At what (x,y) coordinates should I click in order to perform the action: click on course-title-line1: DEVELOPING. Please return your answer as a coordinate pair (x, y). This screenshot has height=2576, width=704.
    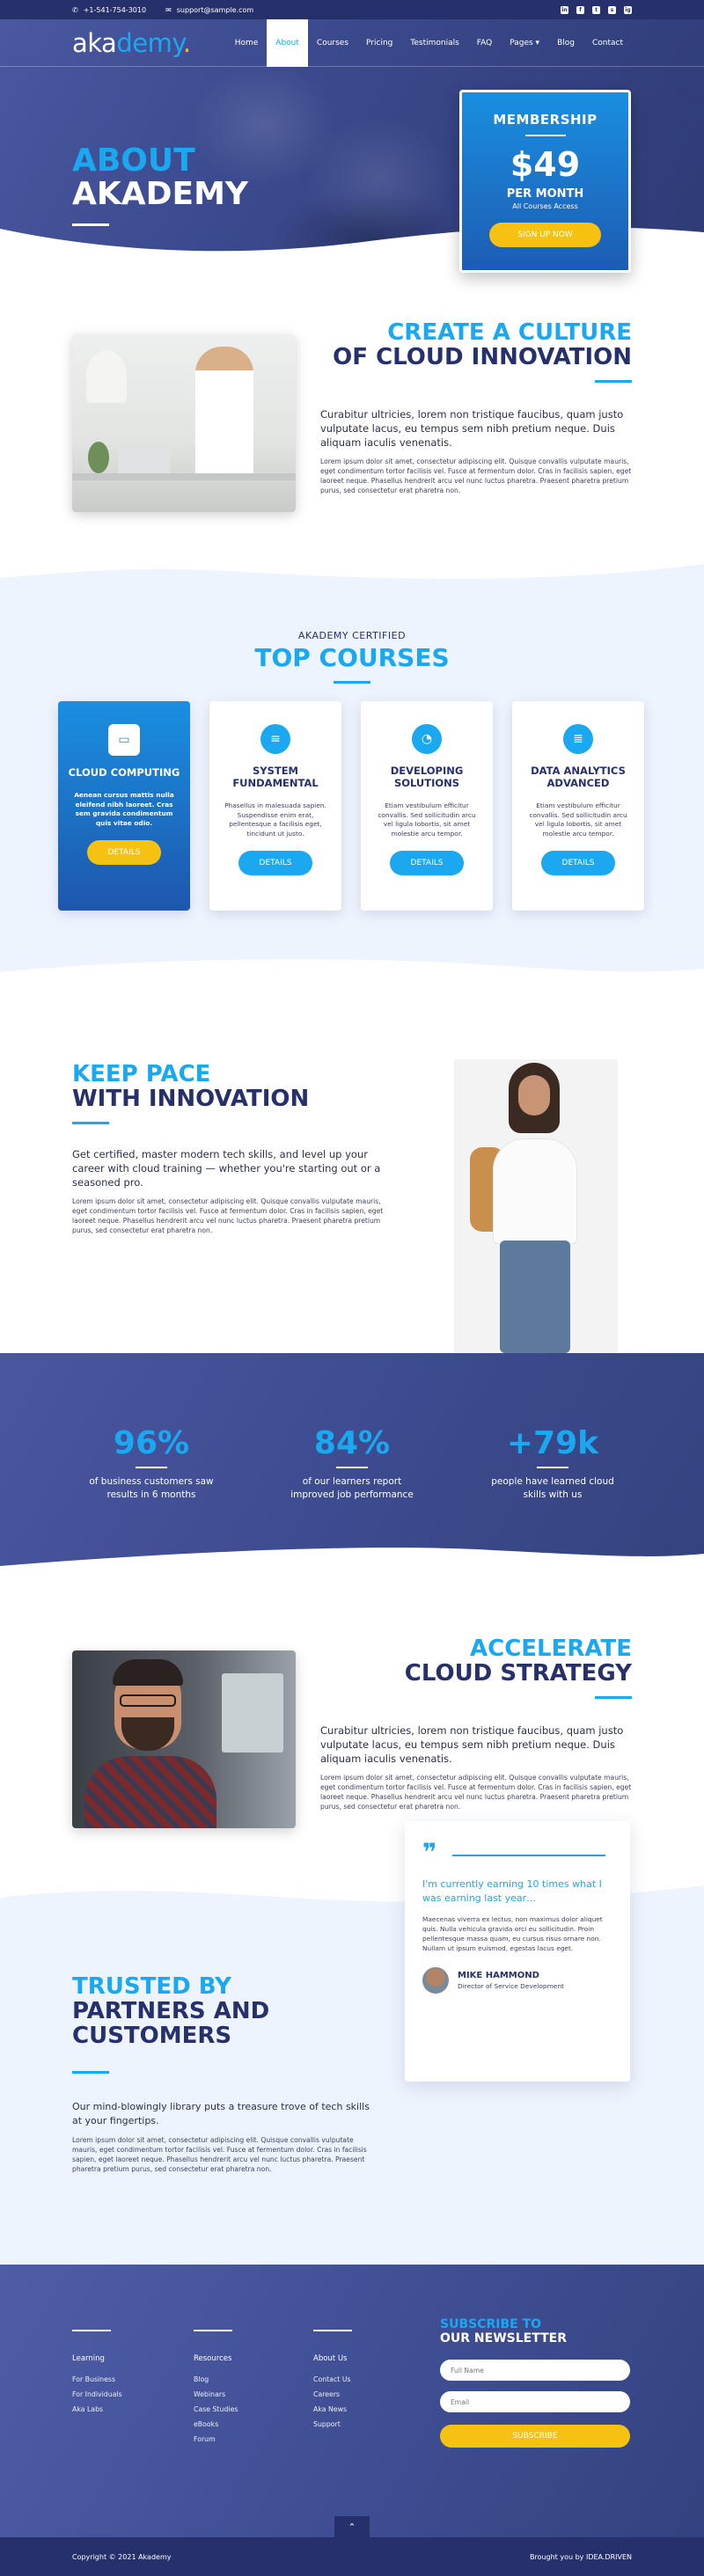
    Looking at the image, I should click on (427, 771).